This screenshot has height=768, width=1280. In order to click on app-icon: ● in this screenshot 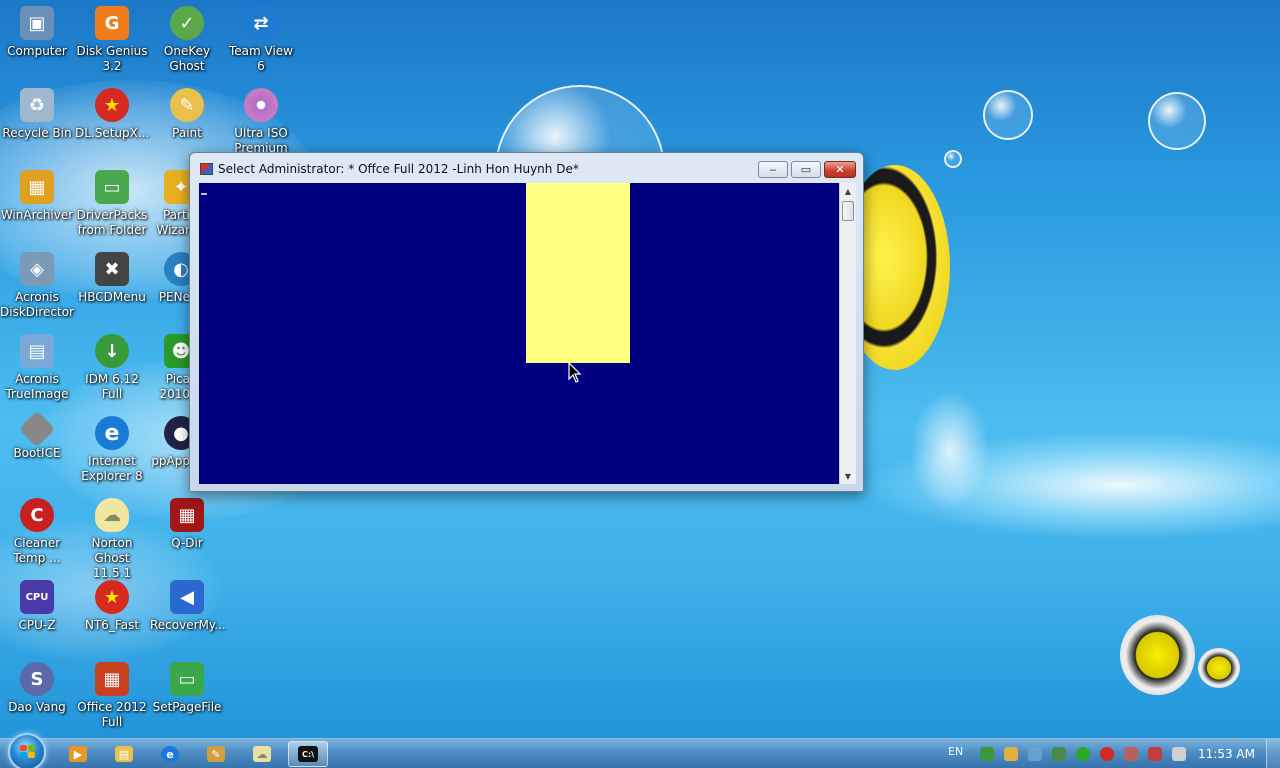, I will do `click(177, 433)`.